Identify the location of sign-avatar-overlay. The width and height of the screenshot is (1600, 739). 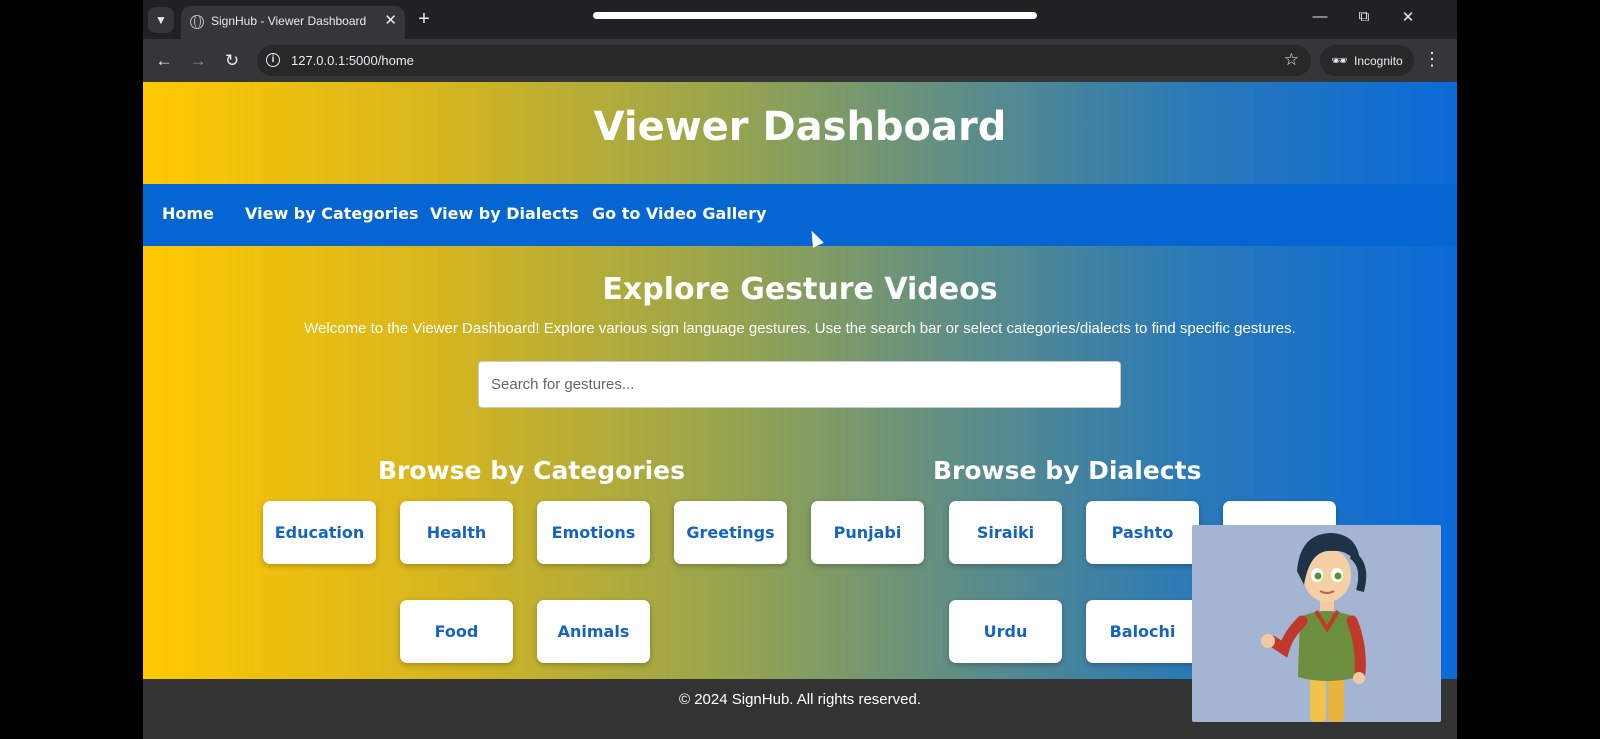
(1316, 623).